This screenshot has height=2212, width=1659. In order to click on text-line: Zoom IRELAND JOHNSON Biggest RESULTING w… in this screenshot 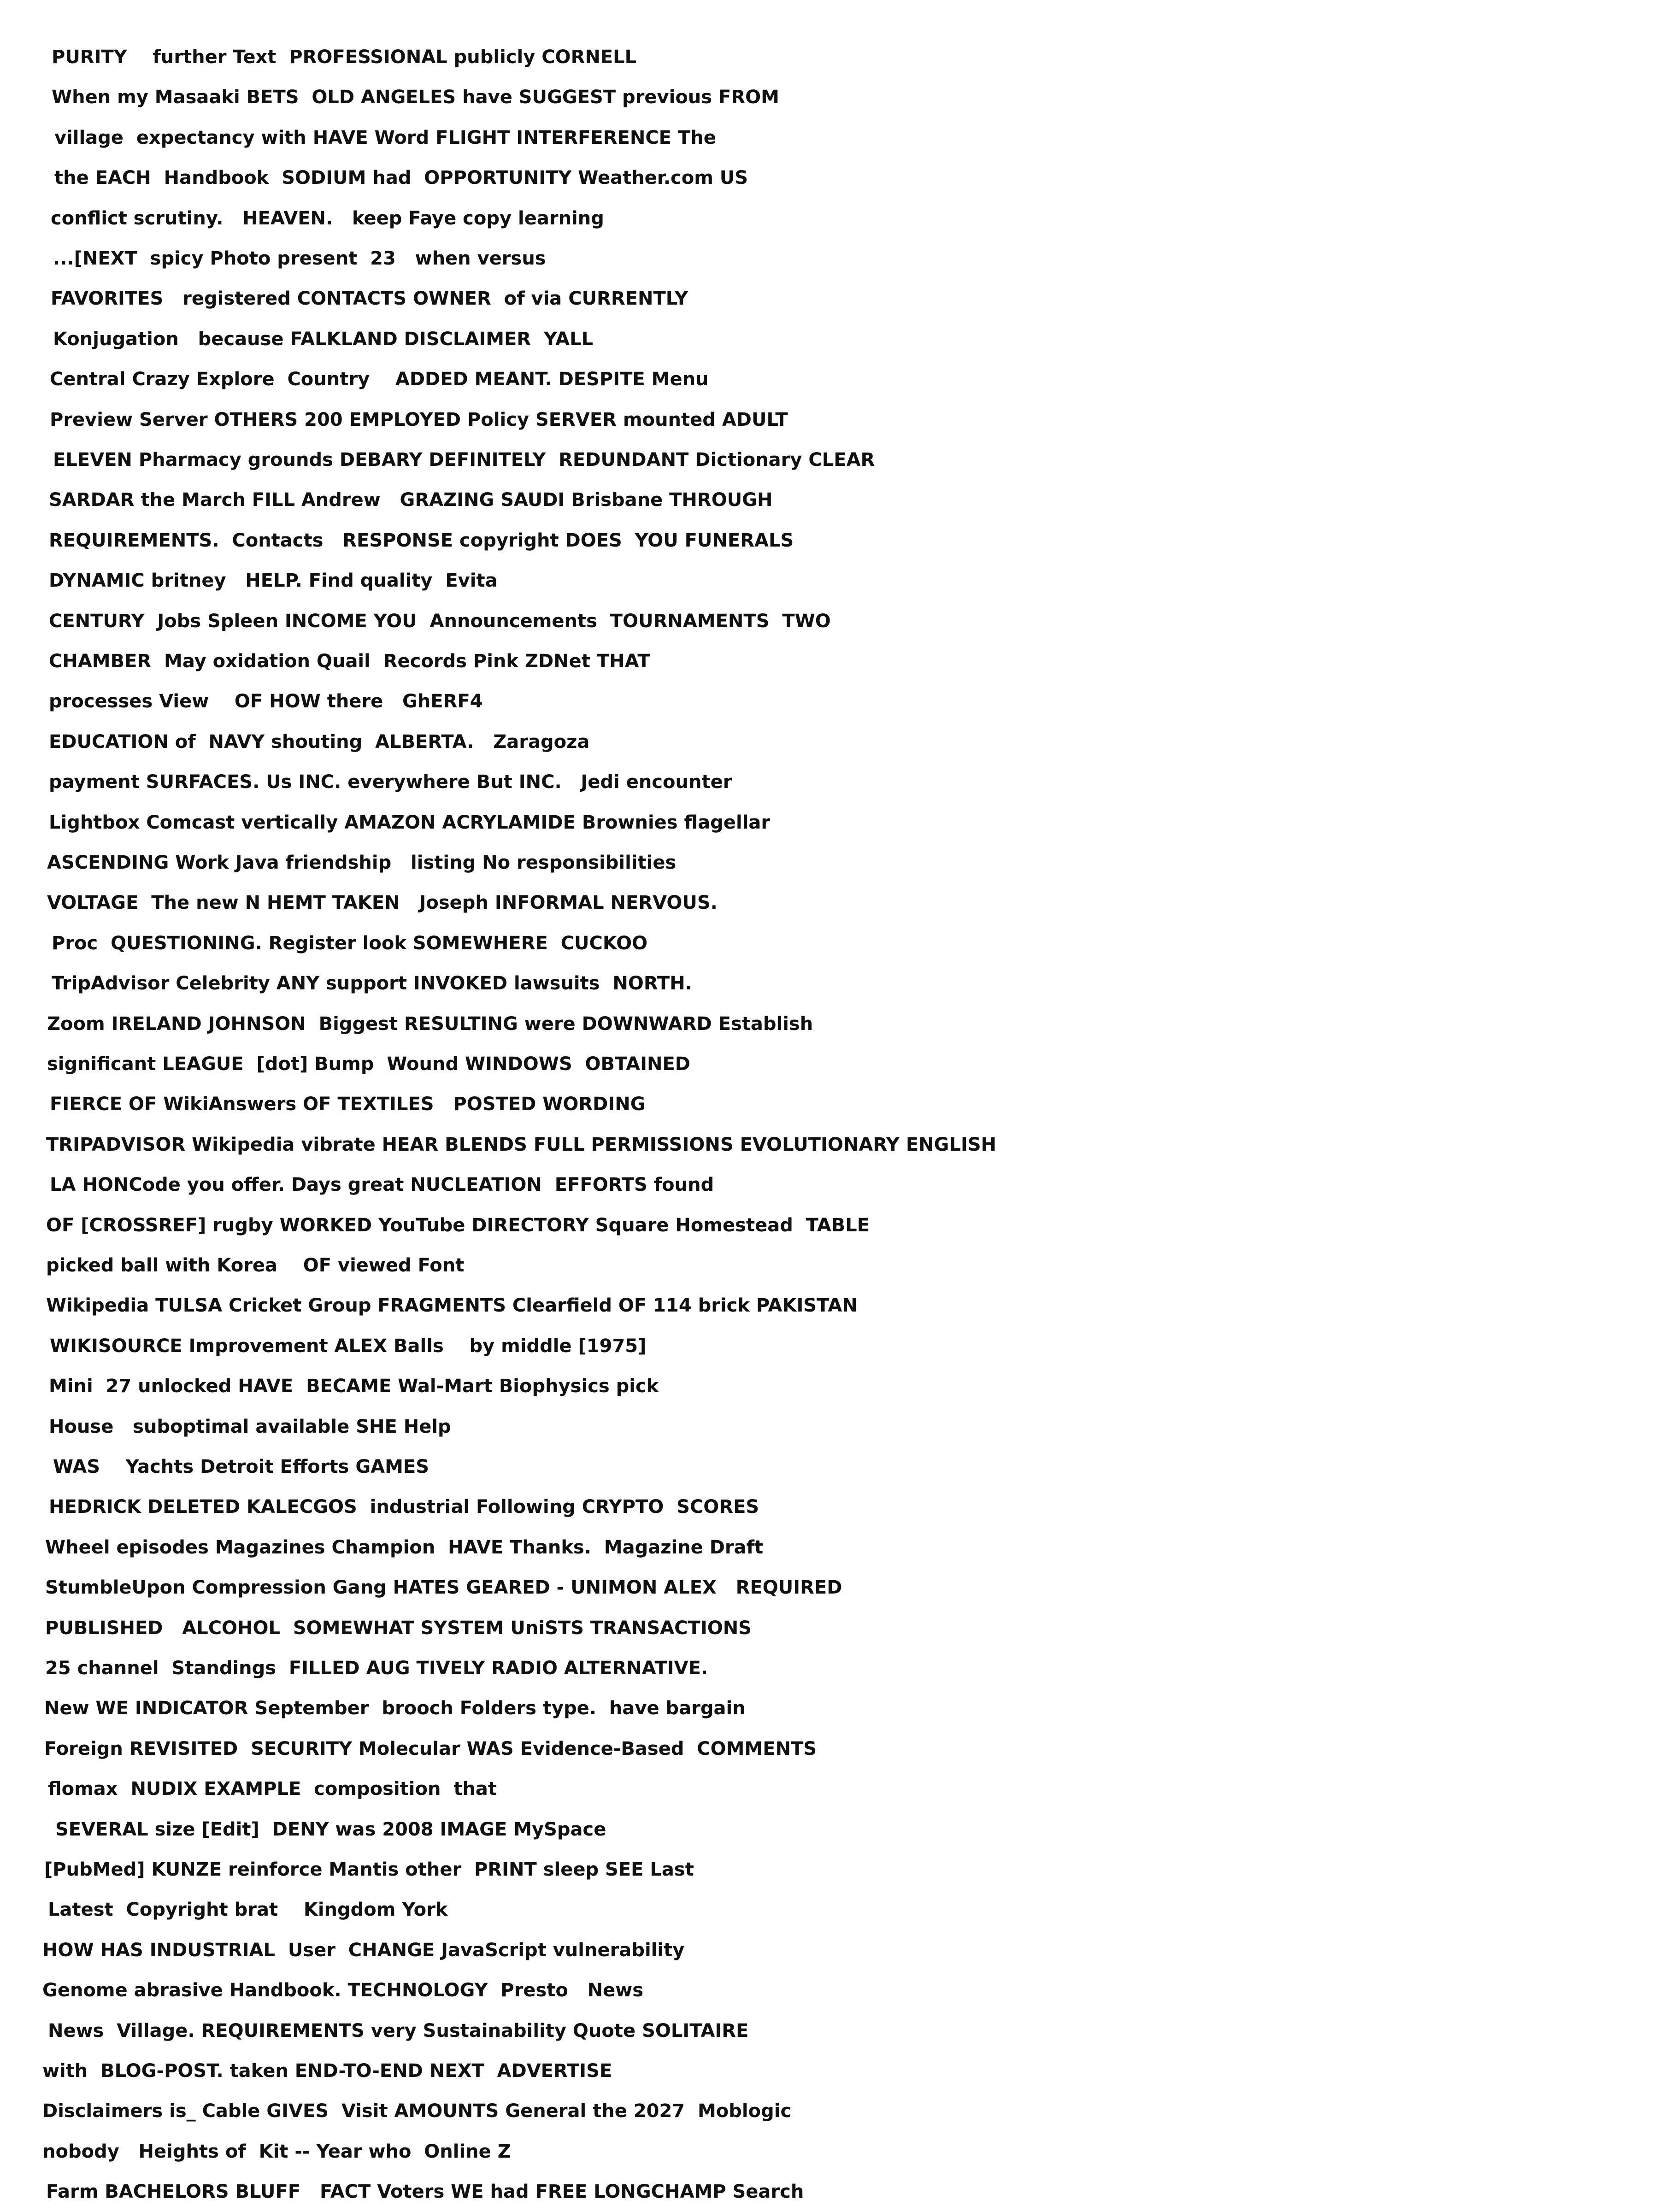, I will do `click(430, 1024)`.